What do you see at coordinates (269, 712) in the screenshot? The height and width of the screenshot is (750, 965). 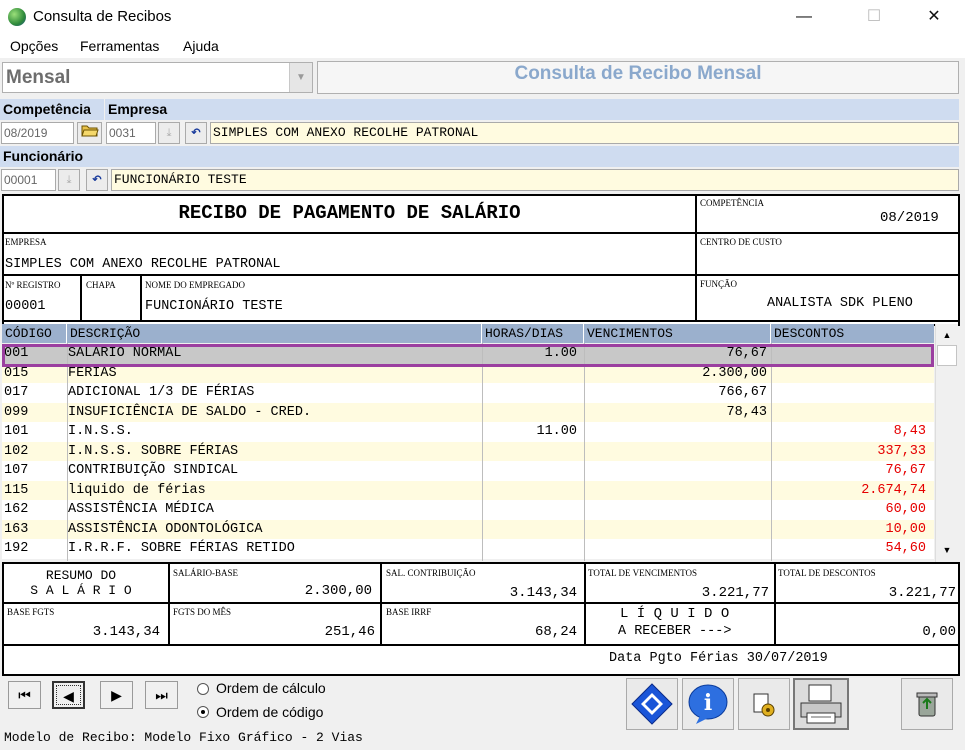 I see `ordem-codigo-label: Ordem de código` at bounding box center [269, 712].